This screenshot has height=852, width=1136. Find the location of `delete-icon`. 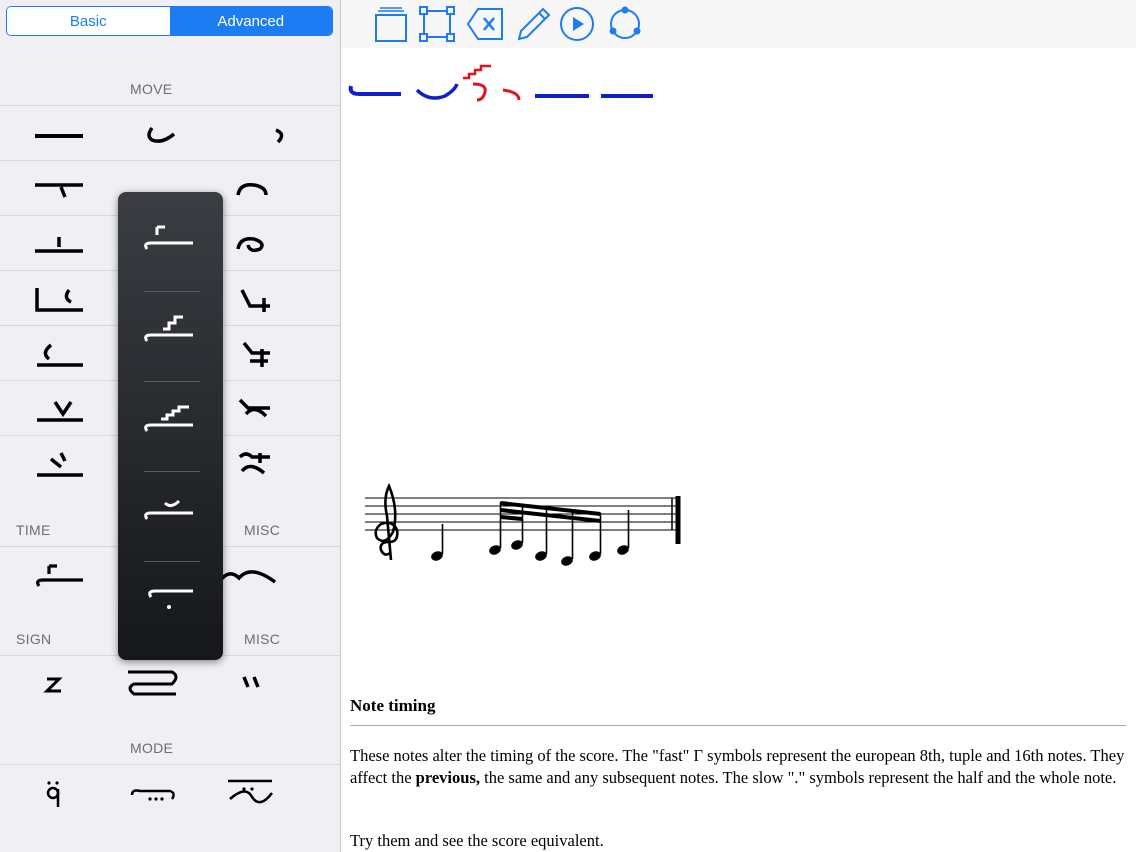

delete-icon is located at coordinates (485, 24).